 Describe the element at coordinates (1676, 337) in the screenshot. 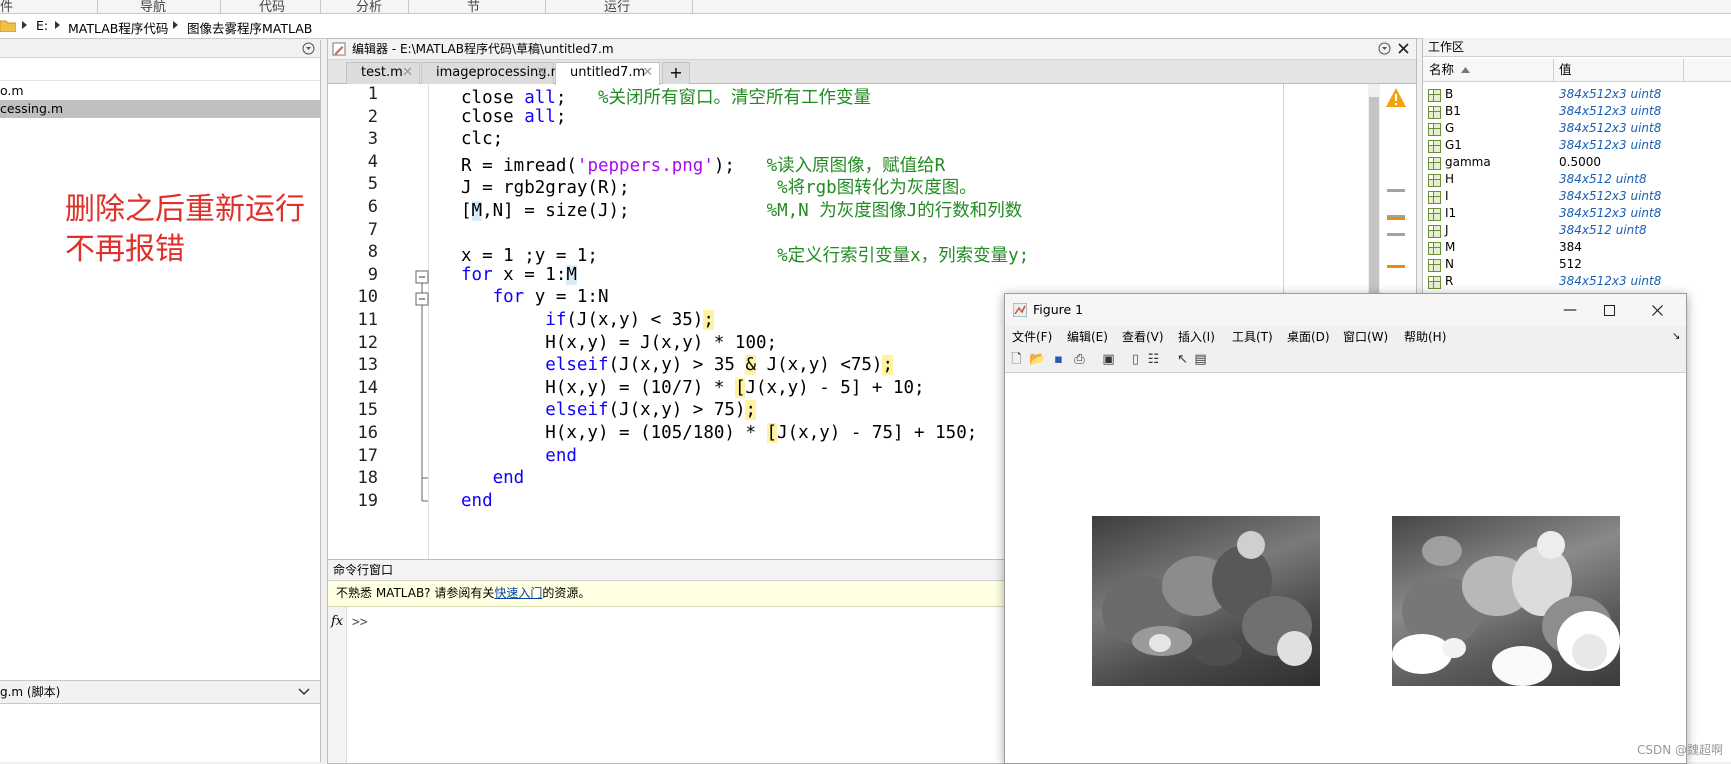

I see `menu-overflow-icon: ↘` at that location.